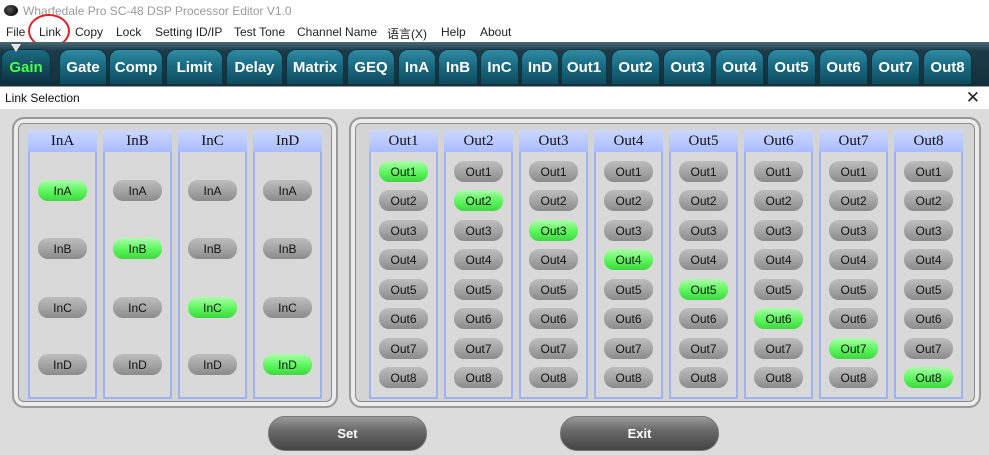  Describe the element at coordinates (347, 433) in the screenshot. I see `set-button: Set` at that location.